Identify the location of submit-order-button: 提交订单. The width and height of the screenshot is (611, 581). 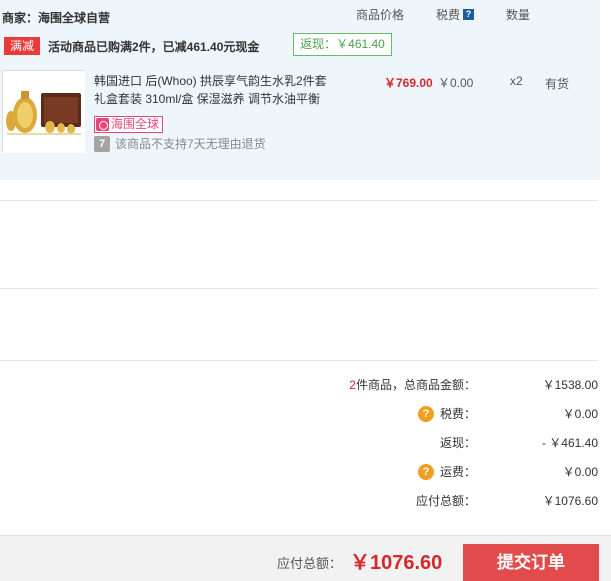
(531, 562).